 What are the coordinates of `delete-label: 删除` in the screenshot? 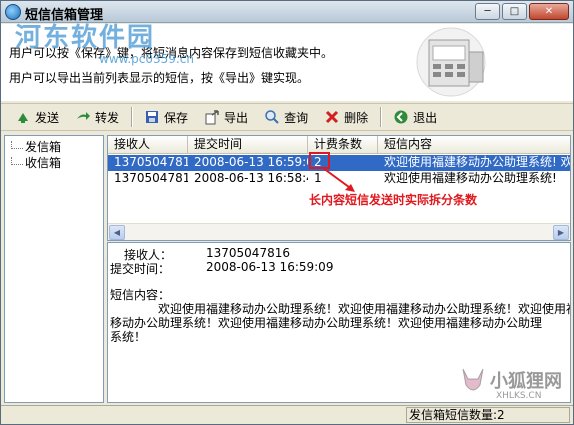 It's located at (356, 117).